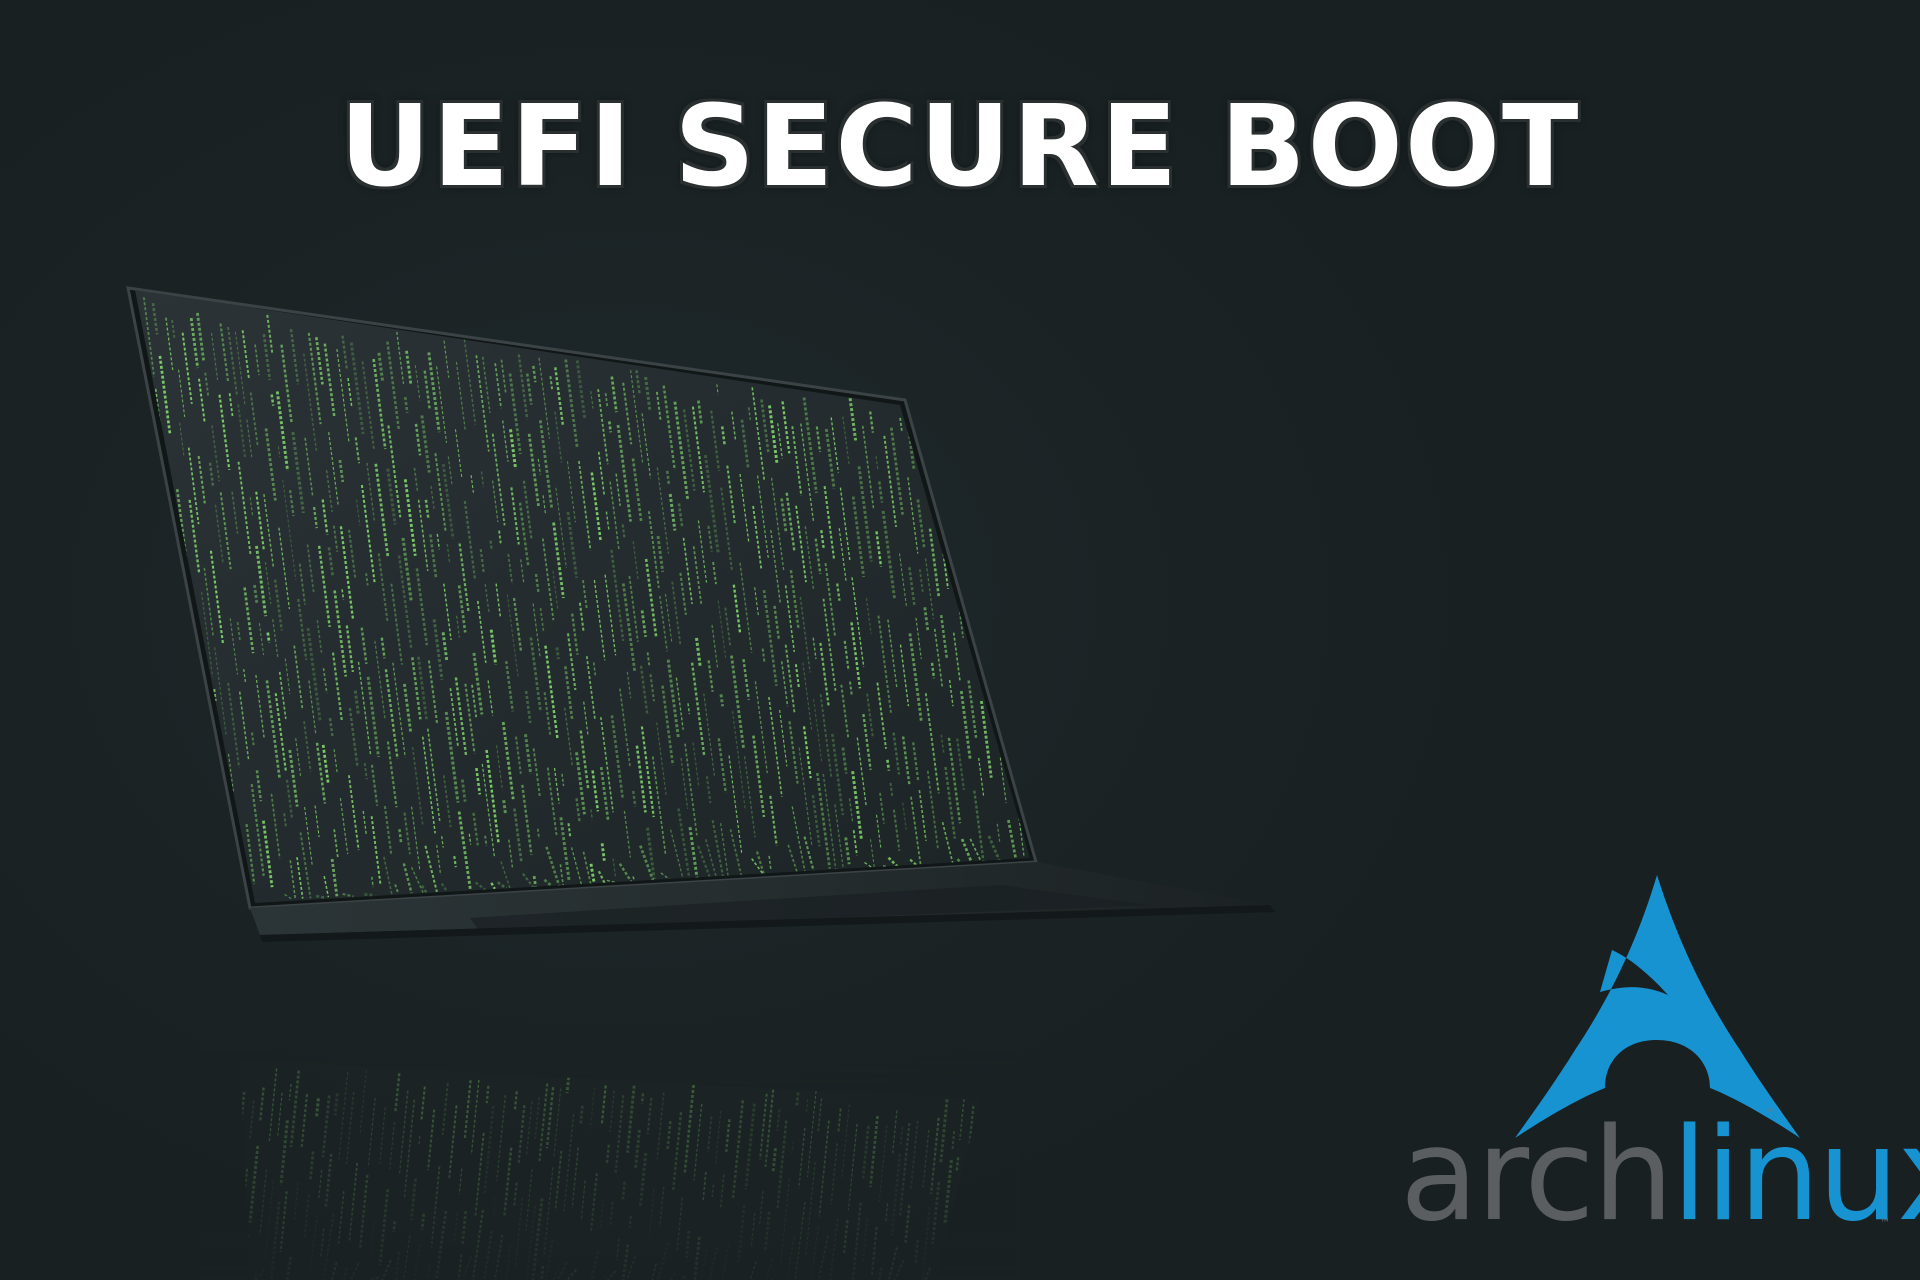 The height and width of the screenshot is (1280, 1920). I want to click on laptop-reflection, so click(610, 1165).